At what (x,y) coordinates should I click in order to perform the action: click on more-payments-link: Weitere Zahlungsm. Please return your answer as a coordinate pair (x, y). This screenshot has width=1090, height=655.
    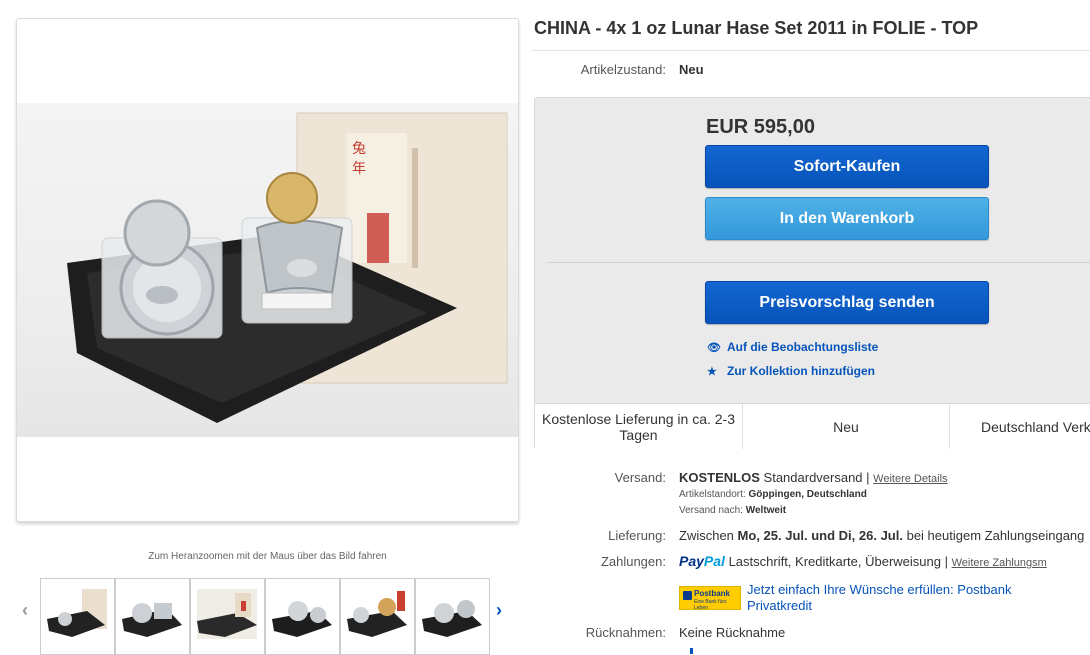
    Looking at the image, I should click on (999, 563).